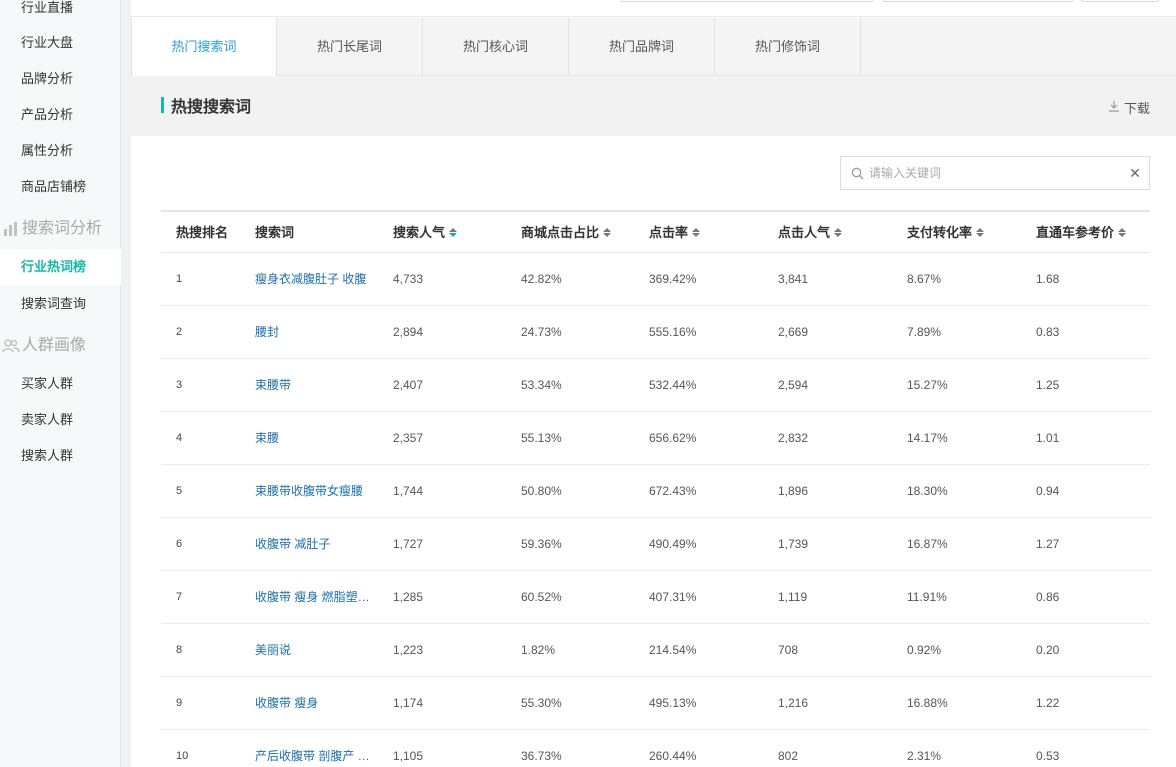 The width and height of the screenshot is (1176, 767). I want to click on sidebar-group-search-analysis: 搜索词分析, so click(60, 229).